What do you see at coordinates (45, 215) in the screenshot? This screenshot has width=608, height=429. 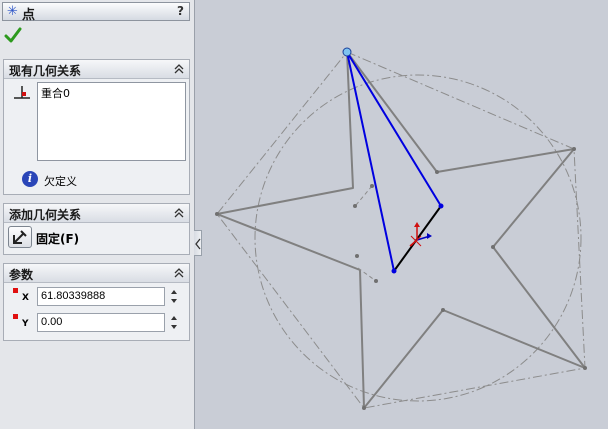 I see `add-relations-title: 添加几何关系` at bounding box center [45, 215].